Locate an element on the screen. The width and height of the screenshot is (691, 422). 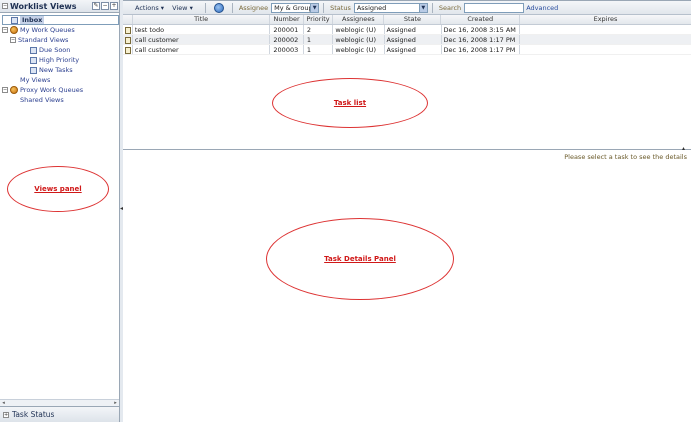
task-status-section: + Task Status is located at coordinates (59, 414).